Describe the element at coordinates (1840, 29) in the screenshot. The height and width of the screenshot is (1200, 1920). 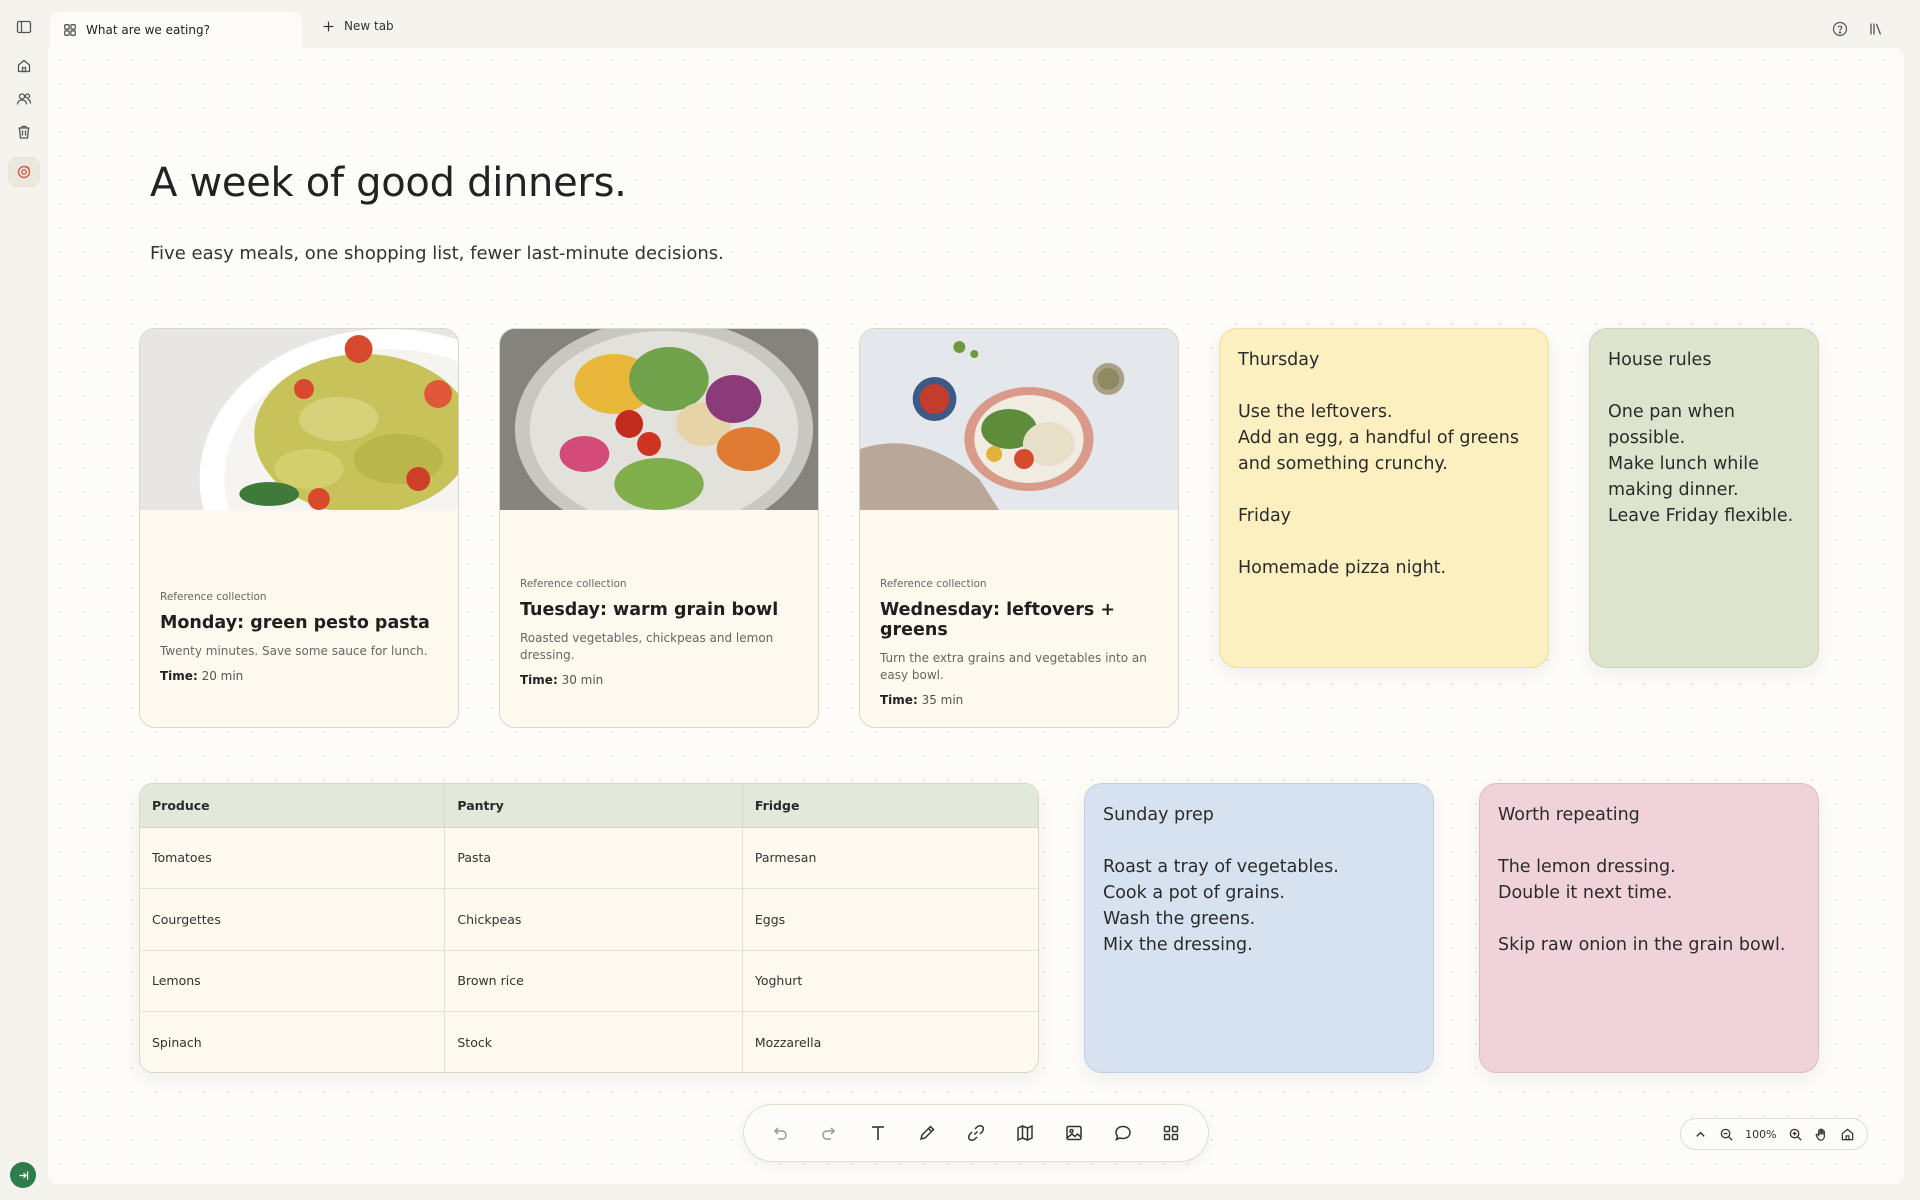
I see `help-icon` at that location.